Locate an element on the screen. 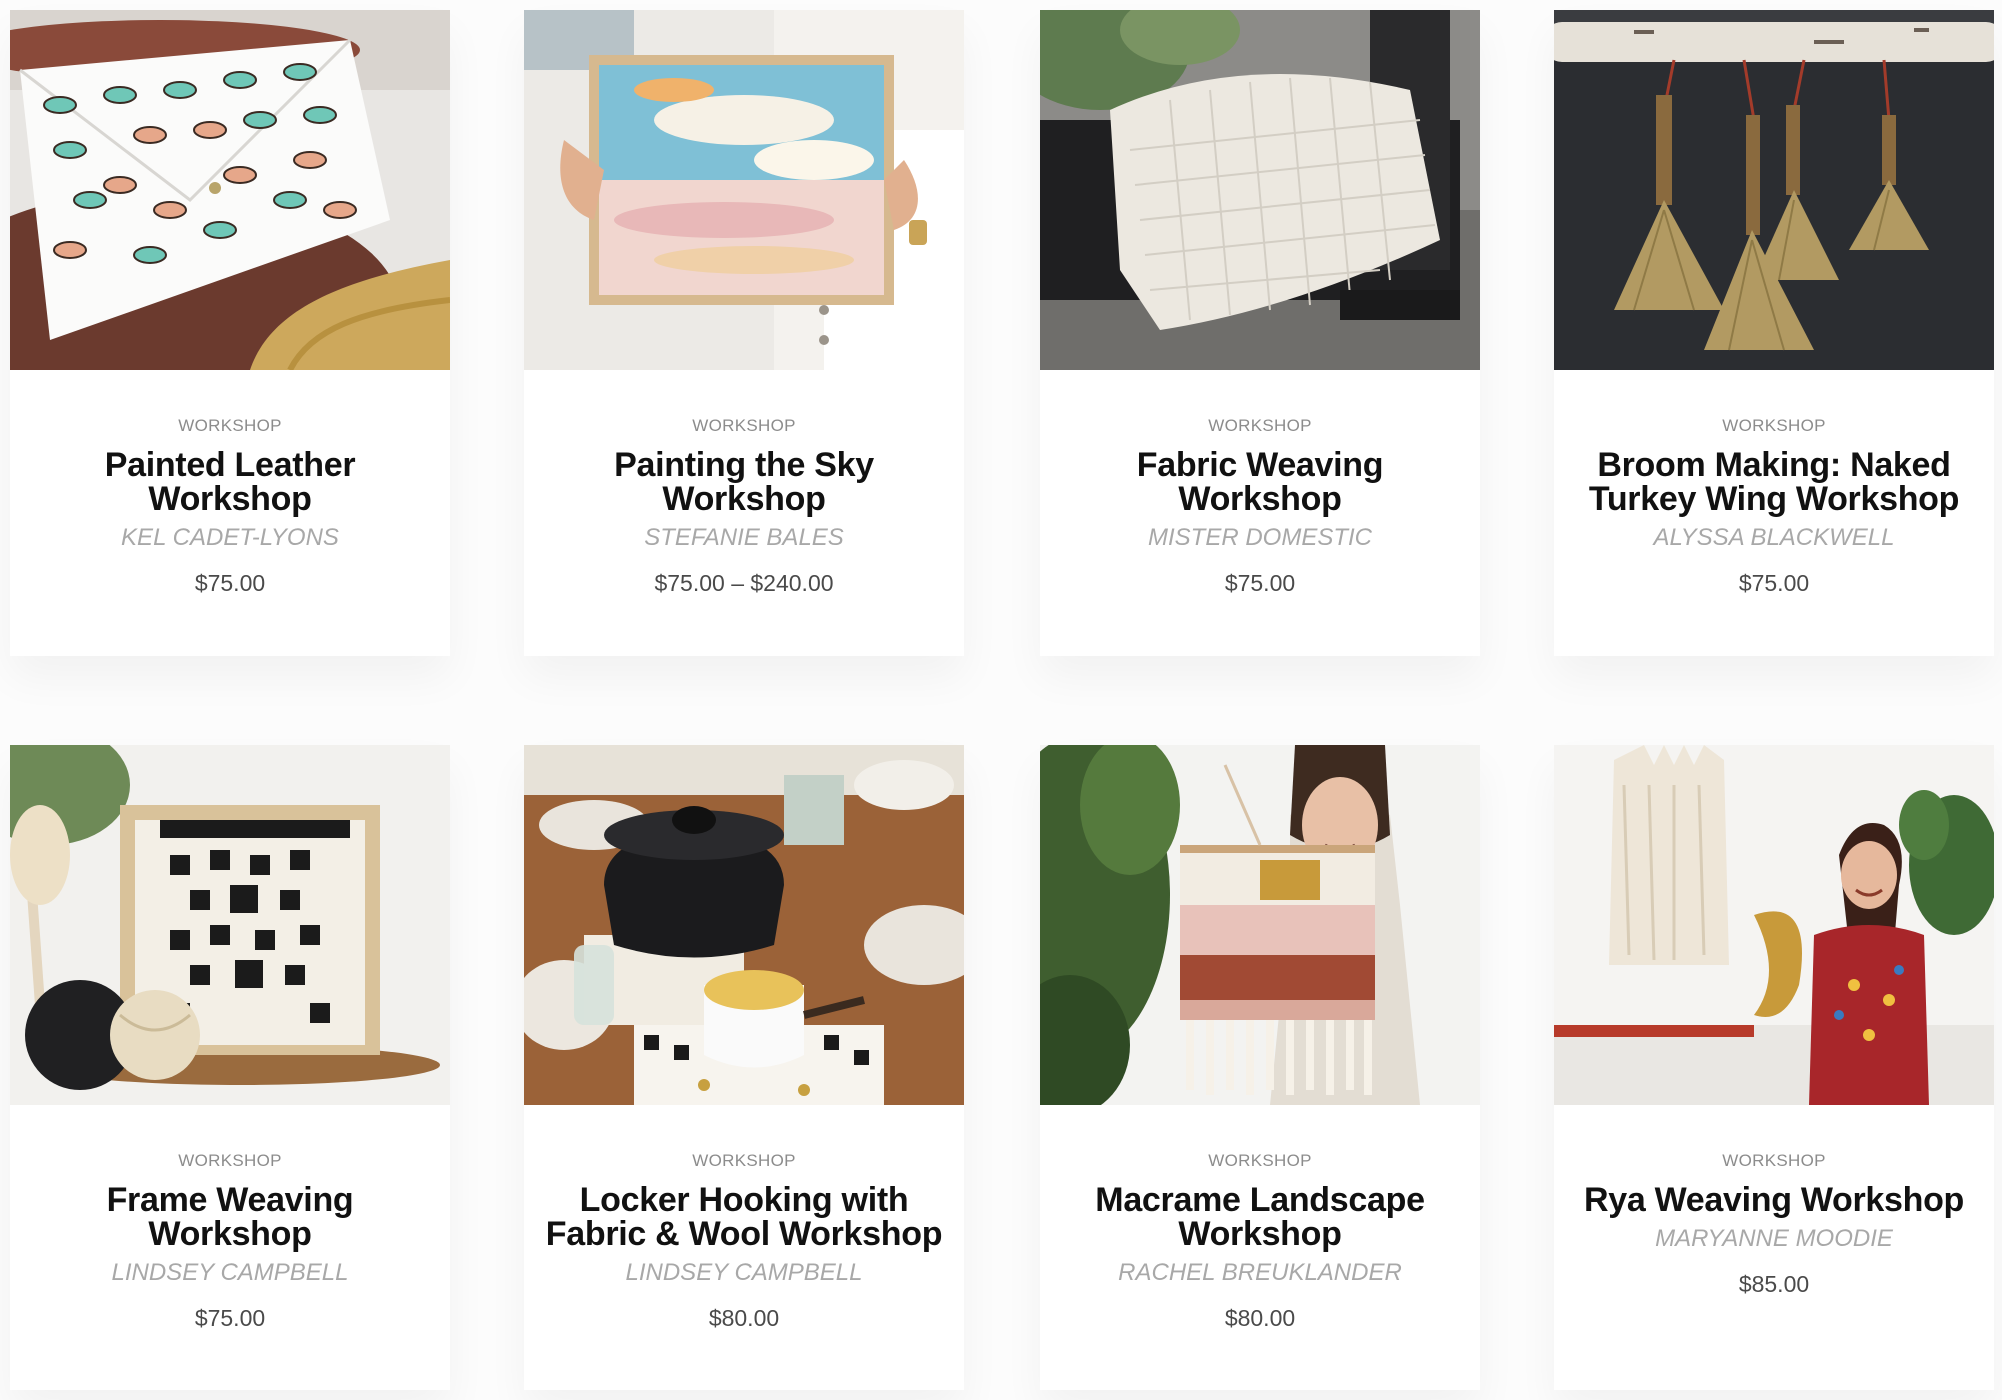 The image size is (2002, 1400). product-title: Painting the Sky Workshop is located at coordinates (744, 482).